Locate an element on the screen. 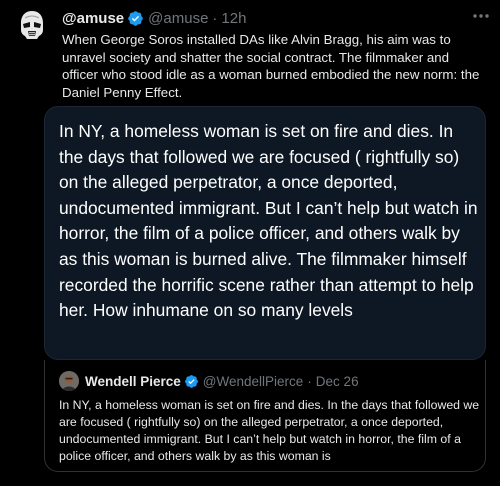 This screenshot has height=486, width=500. author-handle: @amuse is located at coordinates (178, 18).